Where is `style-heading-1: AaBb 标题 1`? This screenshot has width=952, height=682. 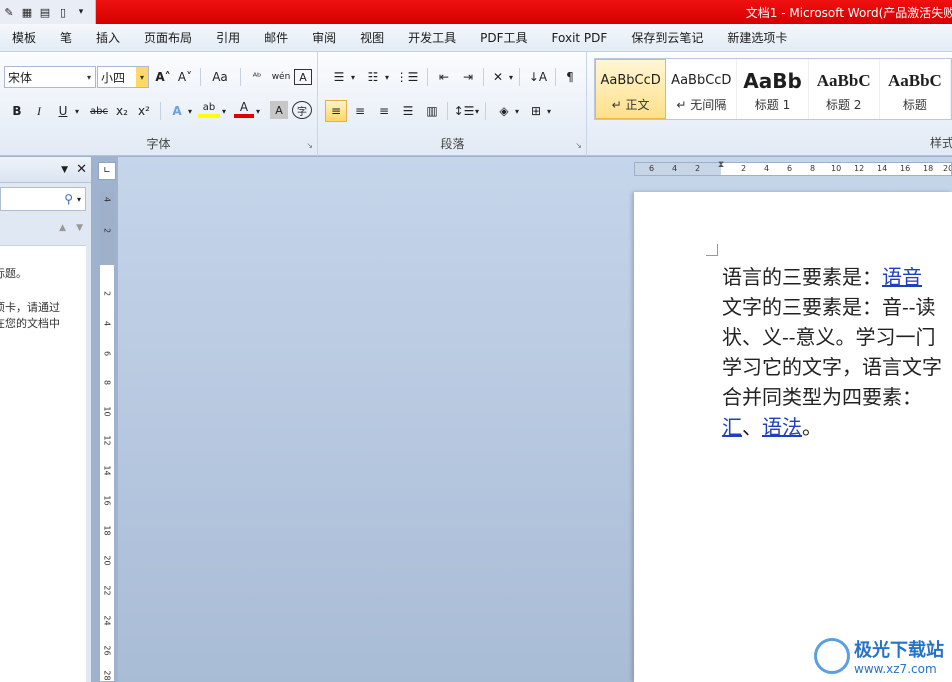
style-heading-1: AaBb 标题 1 is located at coordinates (773, 89).